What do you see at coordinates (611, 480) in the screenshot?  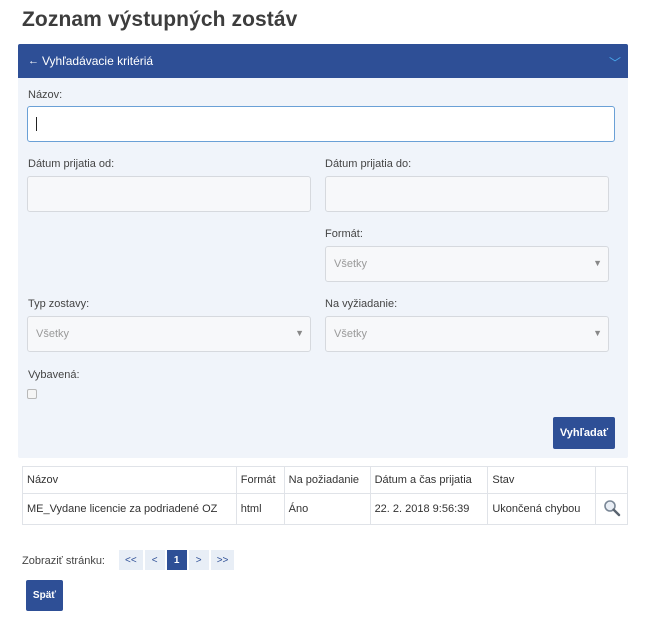 I see `column-header-actions` at bounding box center [611, 480].